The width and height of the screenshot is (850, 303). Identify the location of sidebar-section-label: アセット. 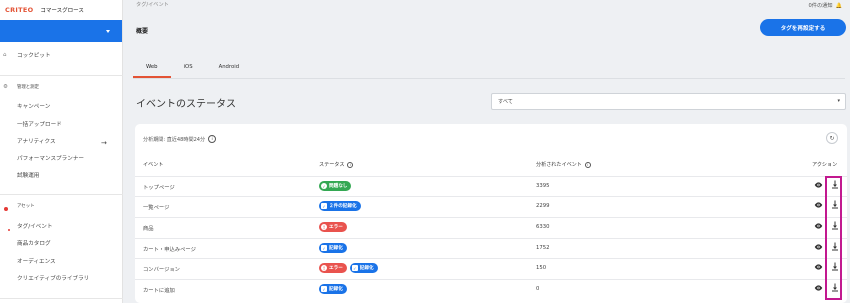
(26, 206).